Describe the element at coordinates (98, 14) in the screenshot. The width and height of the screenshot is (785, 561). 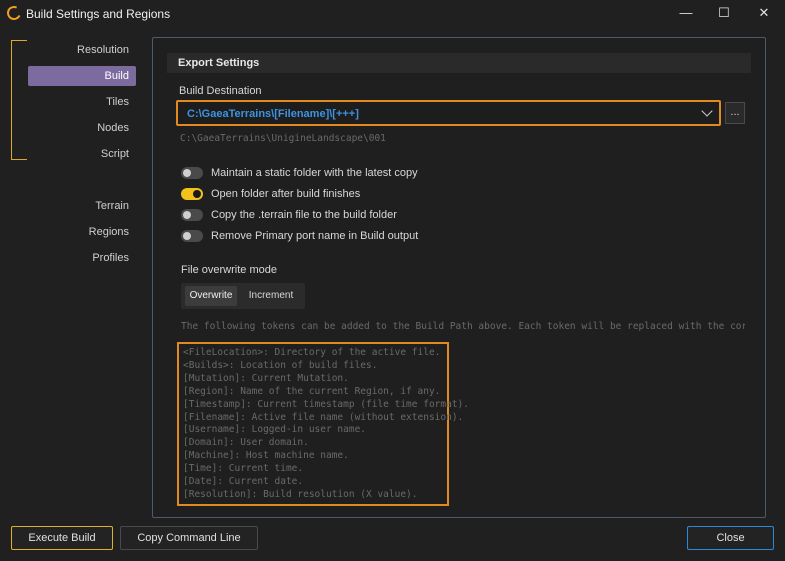
I see `window-title: Build Settings and Regions` at that location.